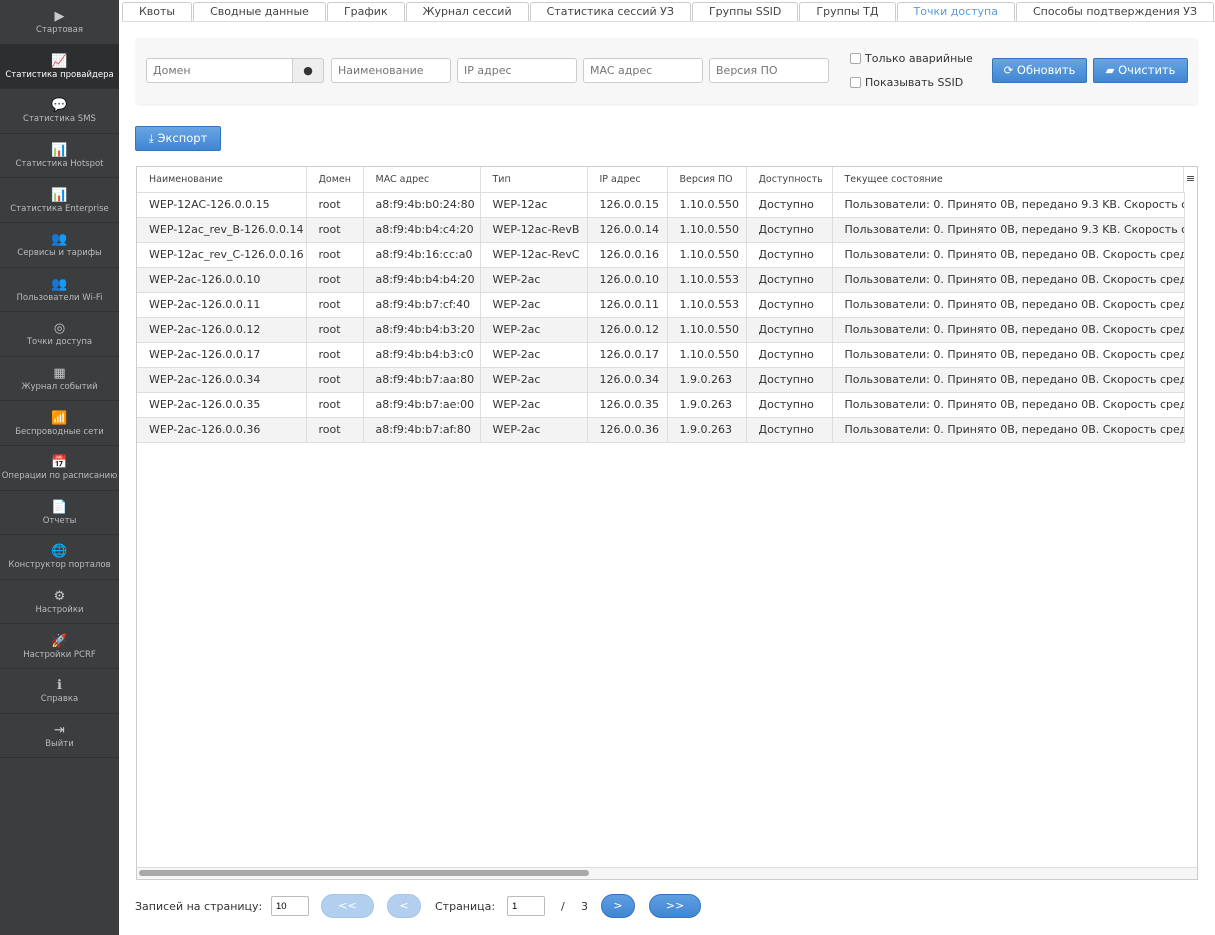 Image resolution: width=1215 pixels, height=935 pixels. I want to click on version-input, so click(769, 70).